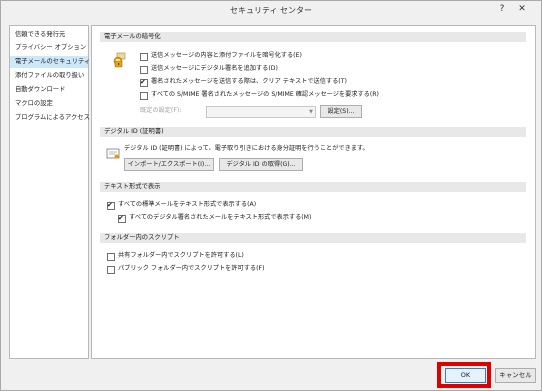 This screenshot has height=391, width=542. Describe the element at coordinates (313, 238) in the screenshot. I see `section-header-folder-script: フォルダー内のスクリプト` at that location.